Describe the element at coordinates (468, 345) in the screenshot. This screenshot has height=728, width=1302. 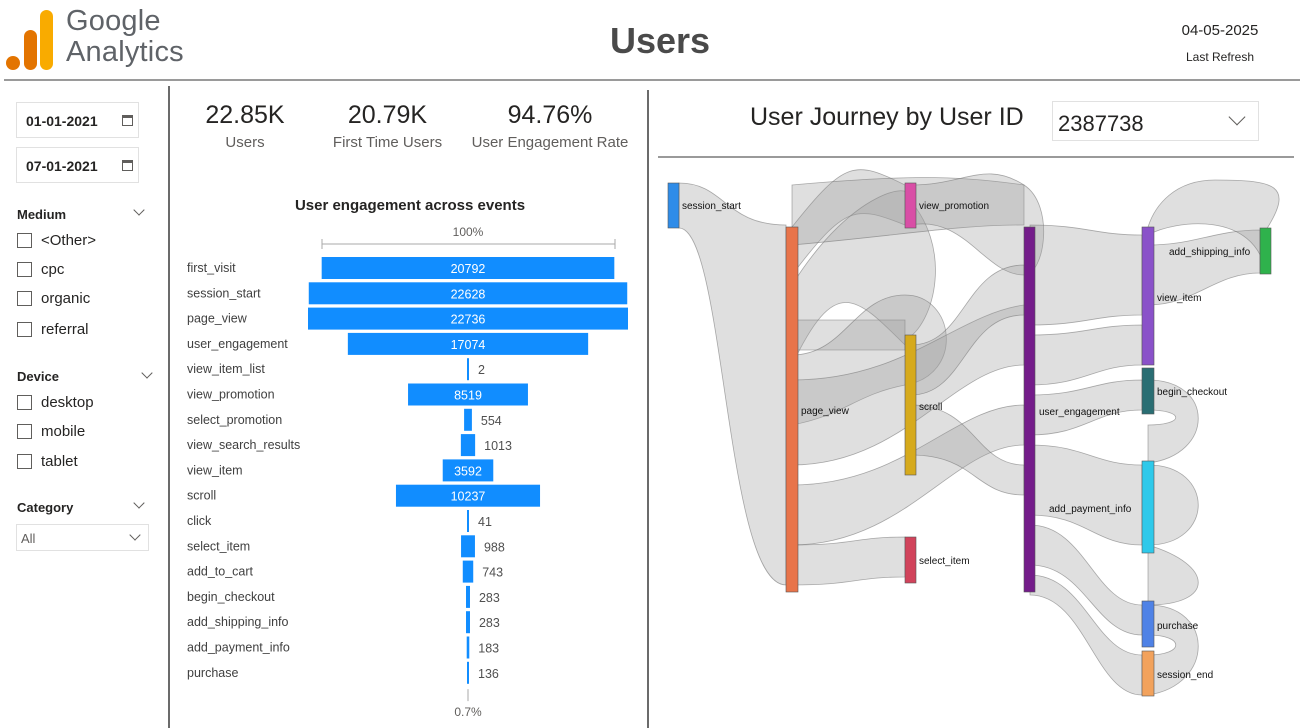
I see `funnel-value-label: 17074` at that location.